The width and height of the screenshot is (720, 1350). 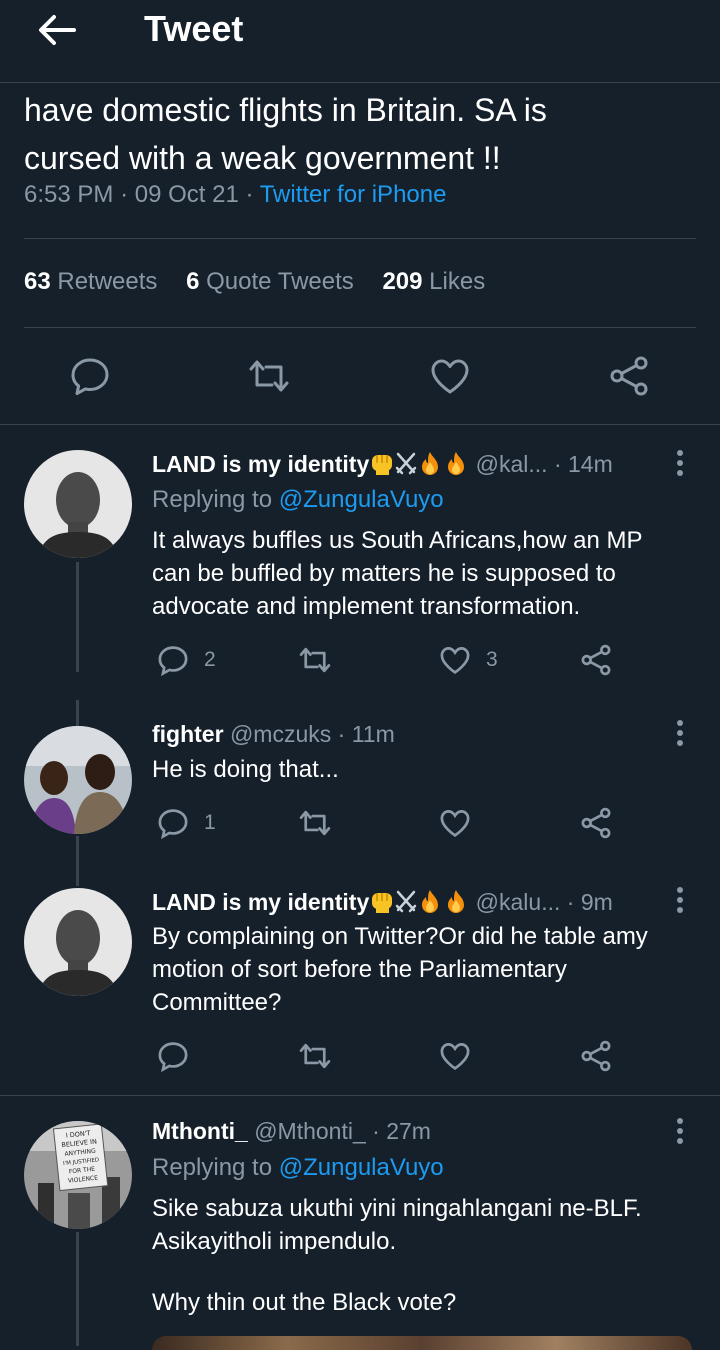 I want to click on media-image-preview, so click(x=422, y=1343).